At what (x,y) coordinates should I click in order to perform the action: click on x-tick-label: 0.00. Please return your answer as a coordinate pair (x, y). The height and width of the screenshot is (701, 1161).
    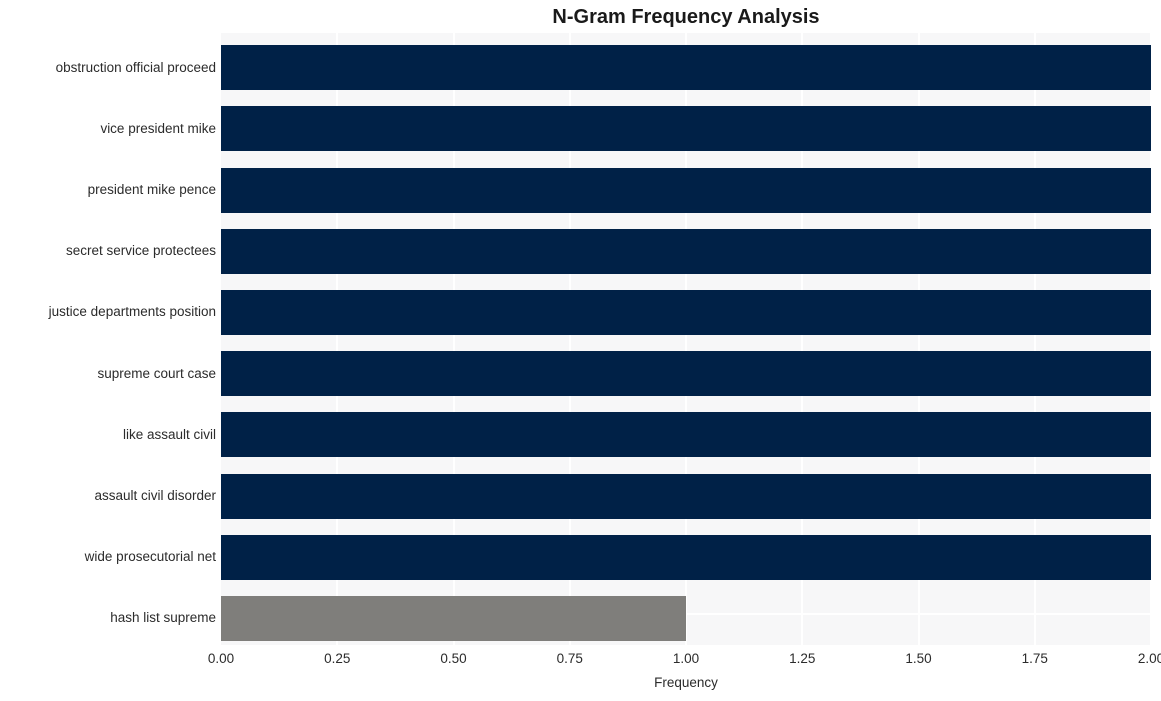
    Looking at the image, I should click on (221, 658).